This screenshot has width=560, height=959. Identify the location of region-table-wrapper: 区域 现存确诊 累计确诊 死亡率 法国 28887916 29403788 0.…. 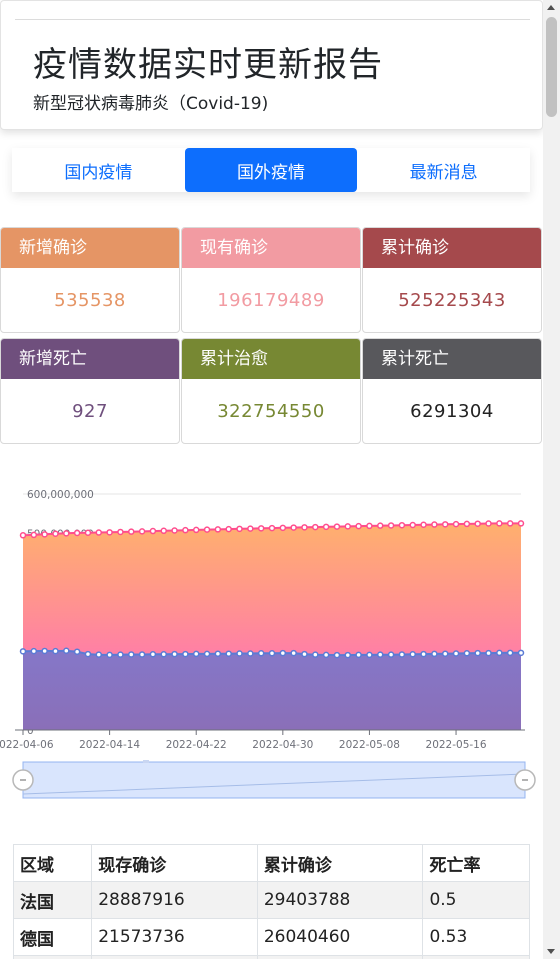
(271, 901).